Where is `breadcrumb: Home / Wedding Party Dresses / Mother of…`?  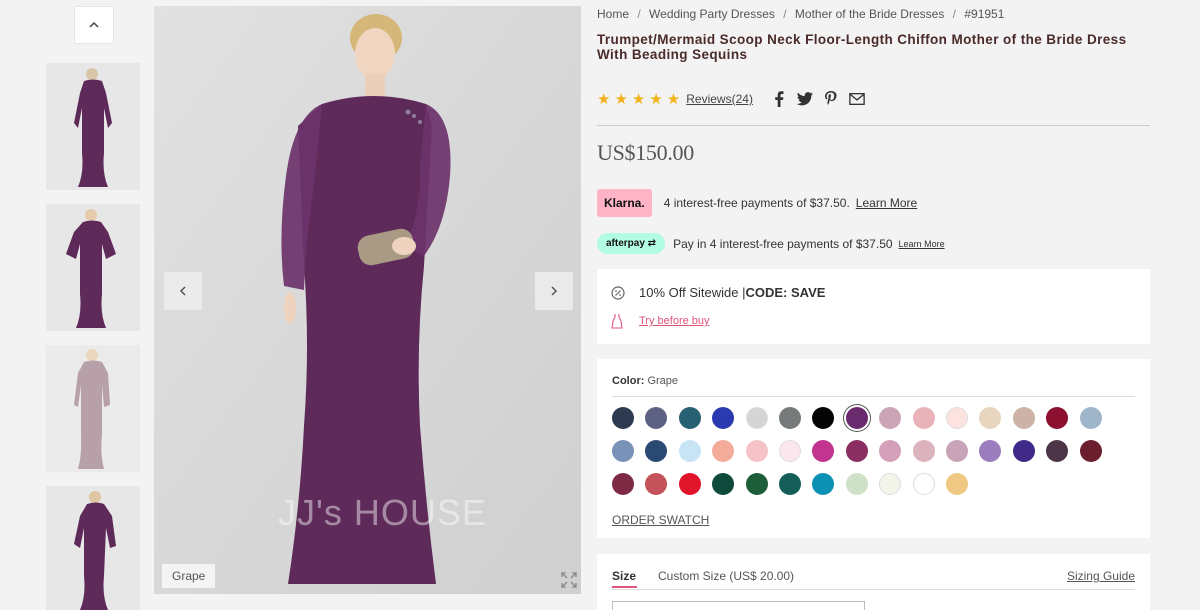 breadcrumb: Home / Wedding Party Dresses / Mother of… is located at coordinates (800, 14).